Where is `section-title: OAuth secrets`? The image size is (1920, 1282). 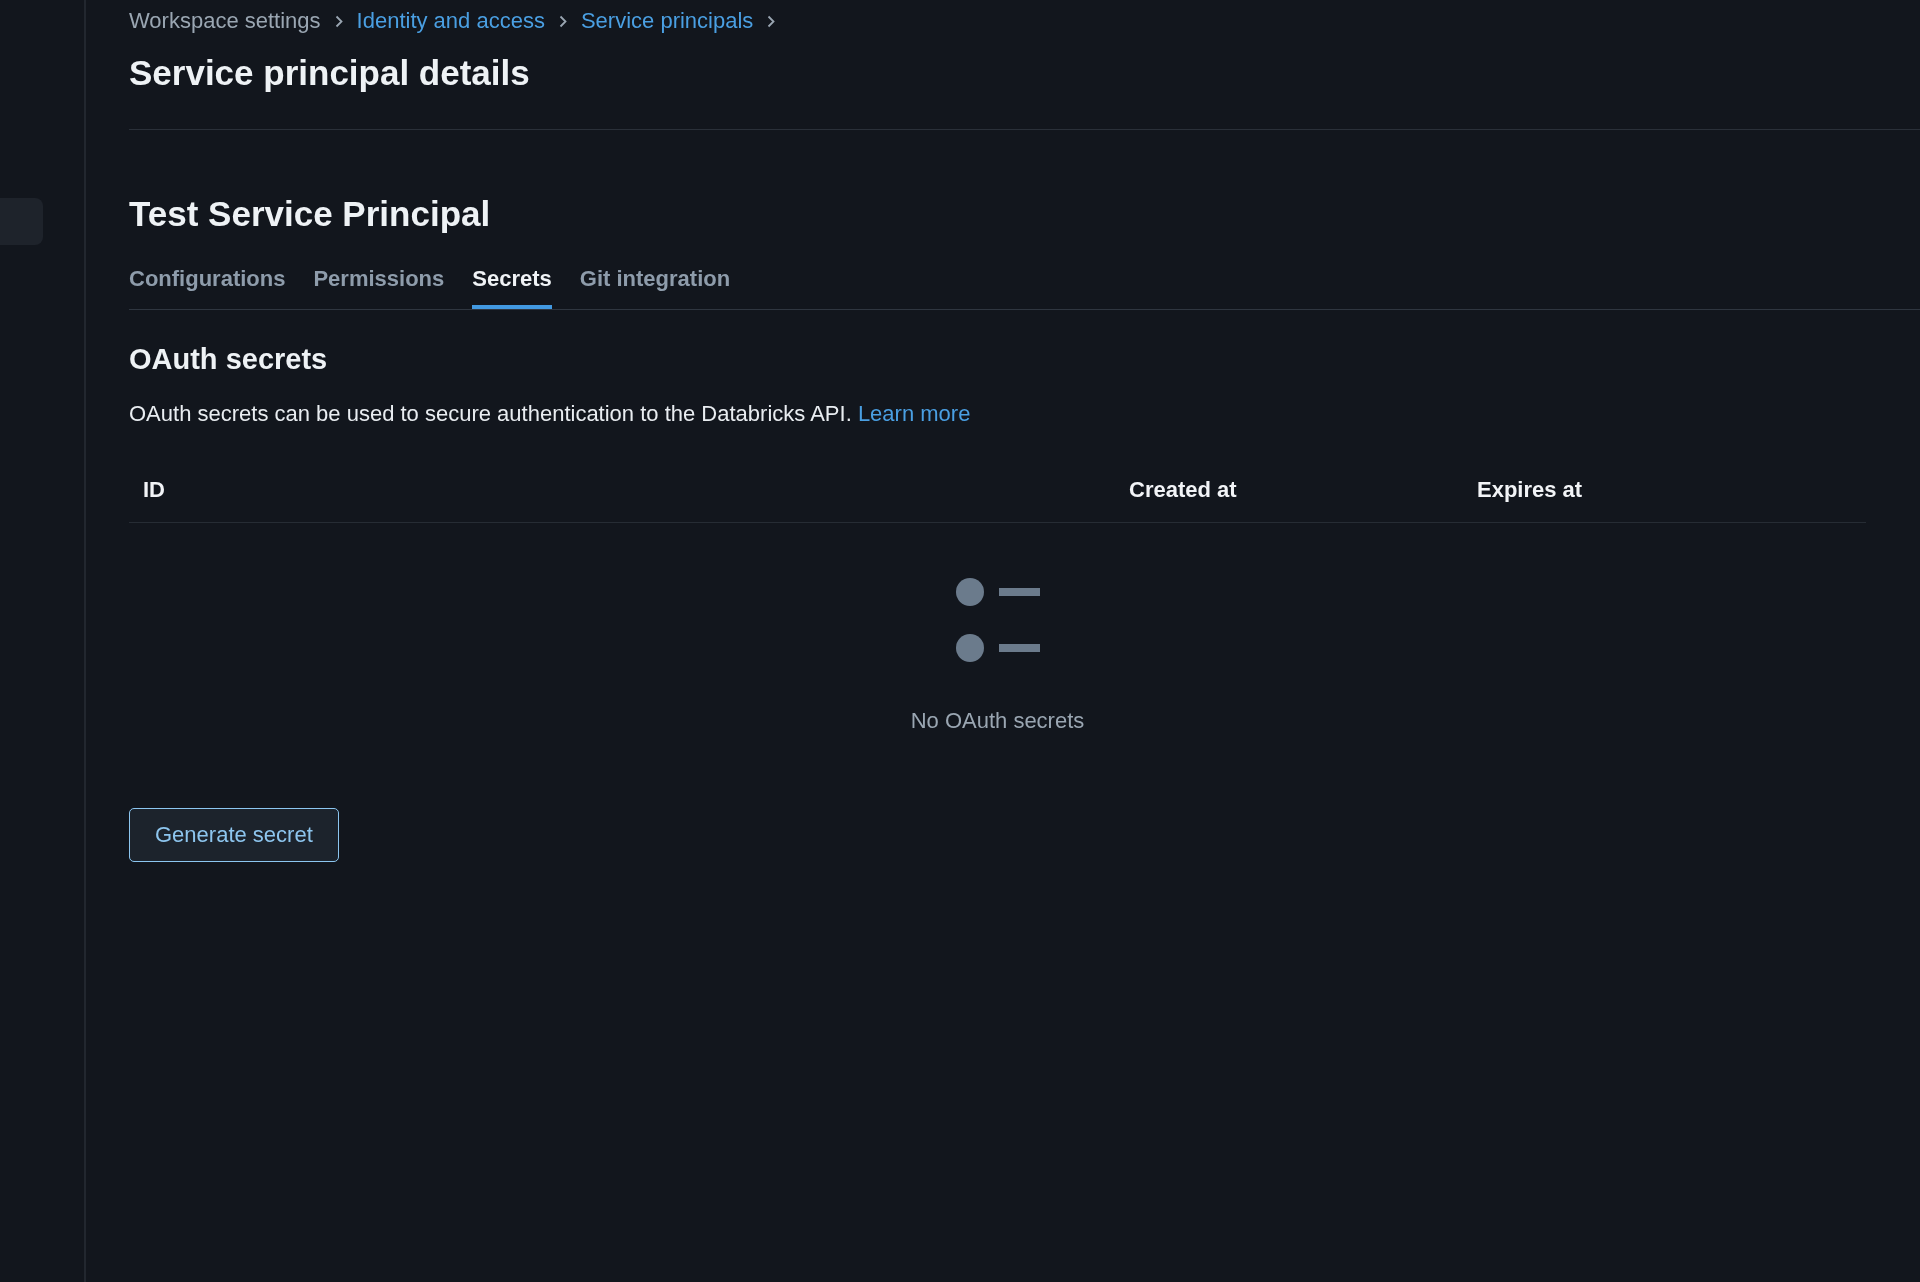
section-title: OAuth secrets is located at coordinates (229, 359).